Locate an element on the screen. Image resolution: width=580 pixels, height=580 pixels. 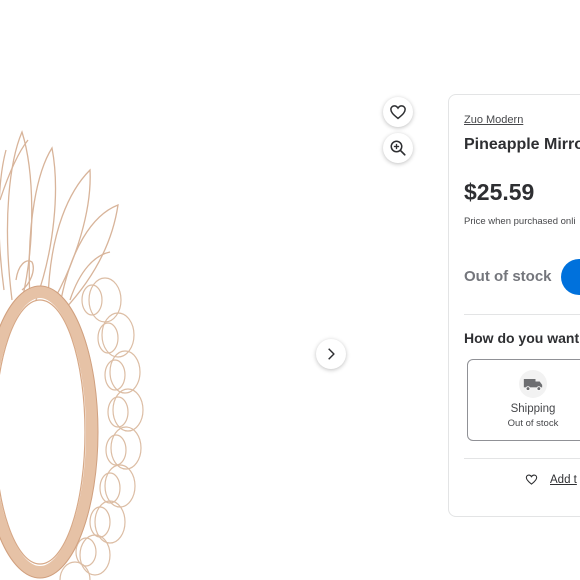
fulfillment-heading: How do you want is located at coordinates (522, 338).